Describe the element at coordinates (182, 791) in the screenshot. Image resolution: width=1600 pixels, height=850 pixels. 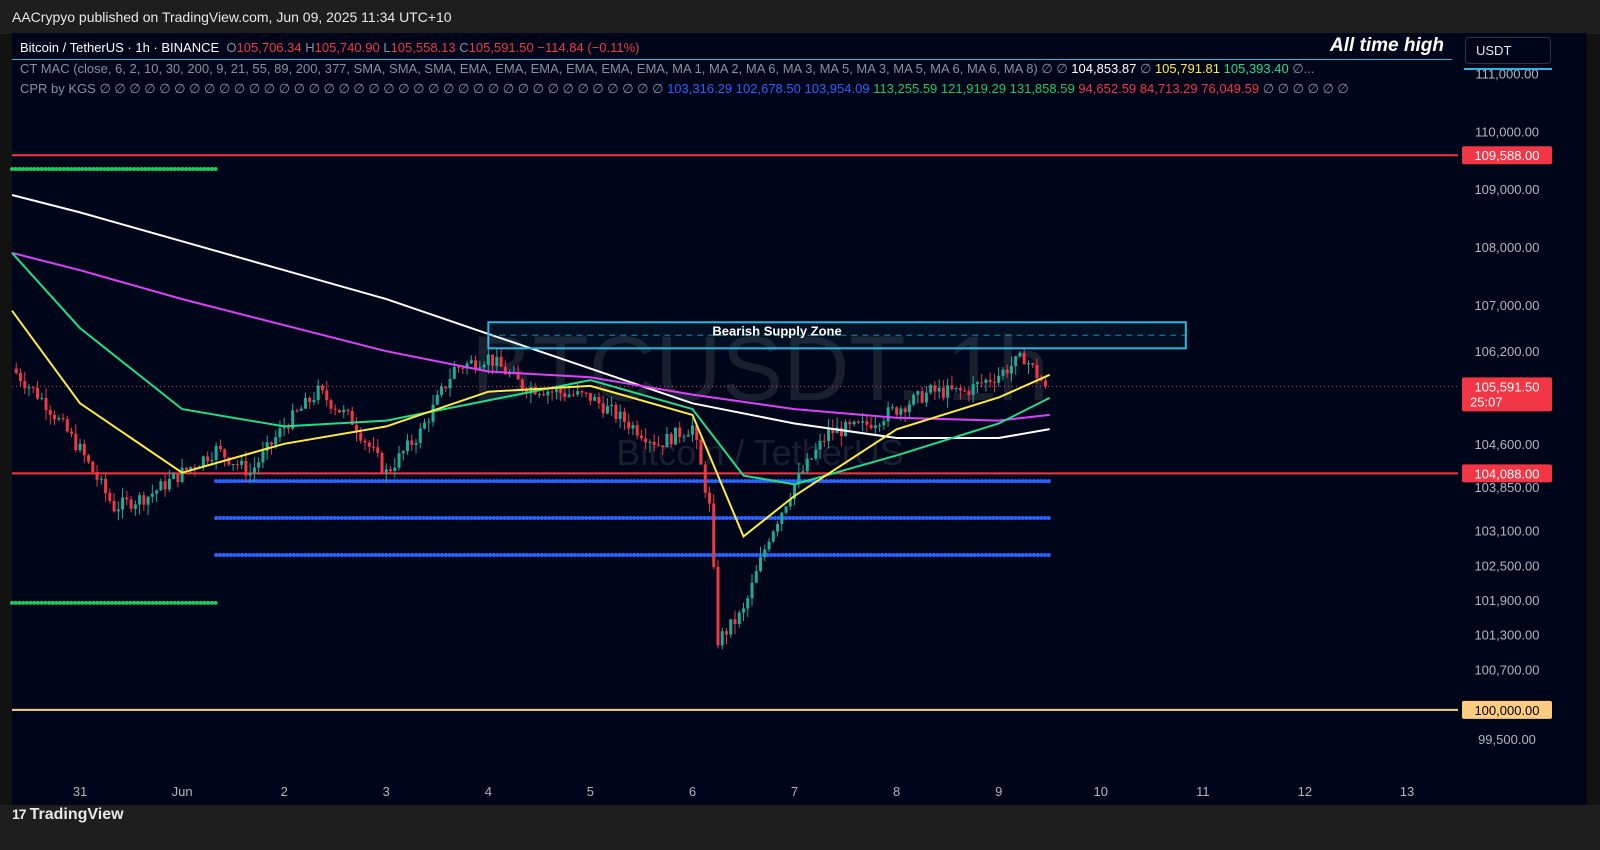
I see `x-axis-tick-label: Jun` at that location.